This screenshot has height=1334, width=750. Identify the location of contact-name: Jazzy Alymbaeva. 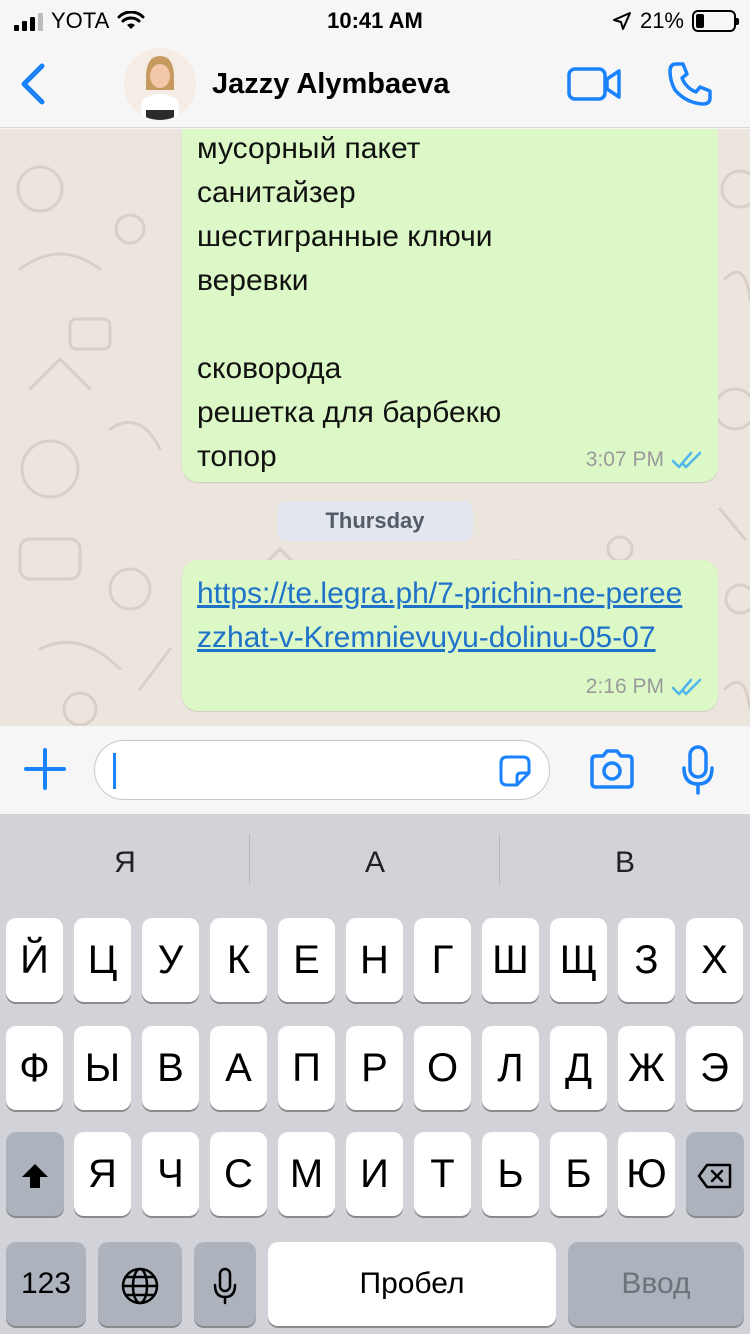
(331, 84).